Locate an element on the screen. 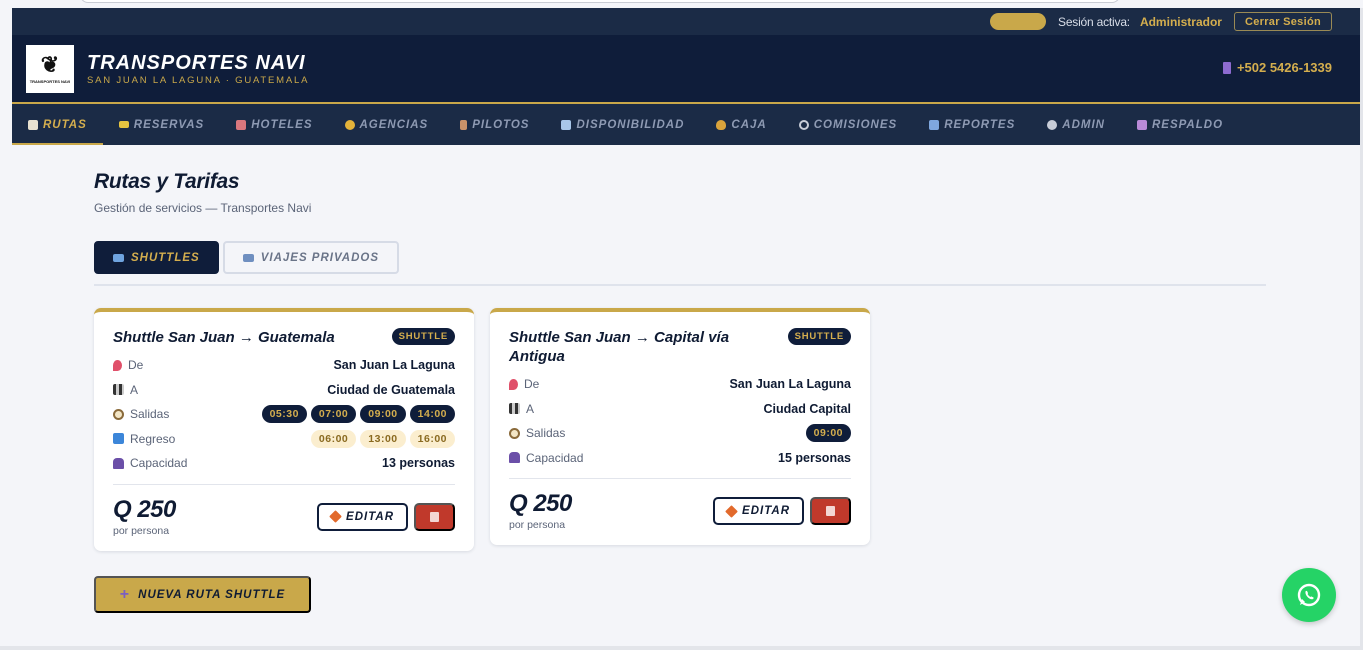 The image size is (1363, 650). route-capacity-row: Capacidad 13 personas is located at coordinates (284, 463).